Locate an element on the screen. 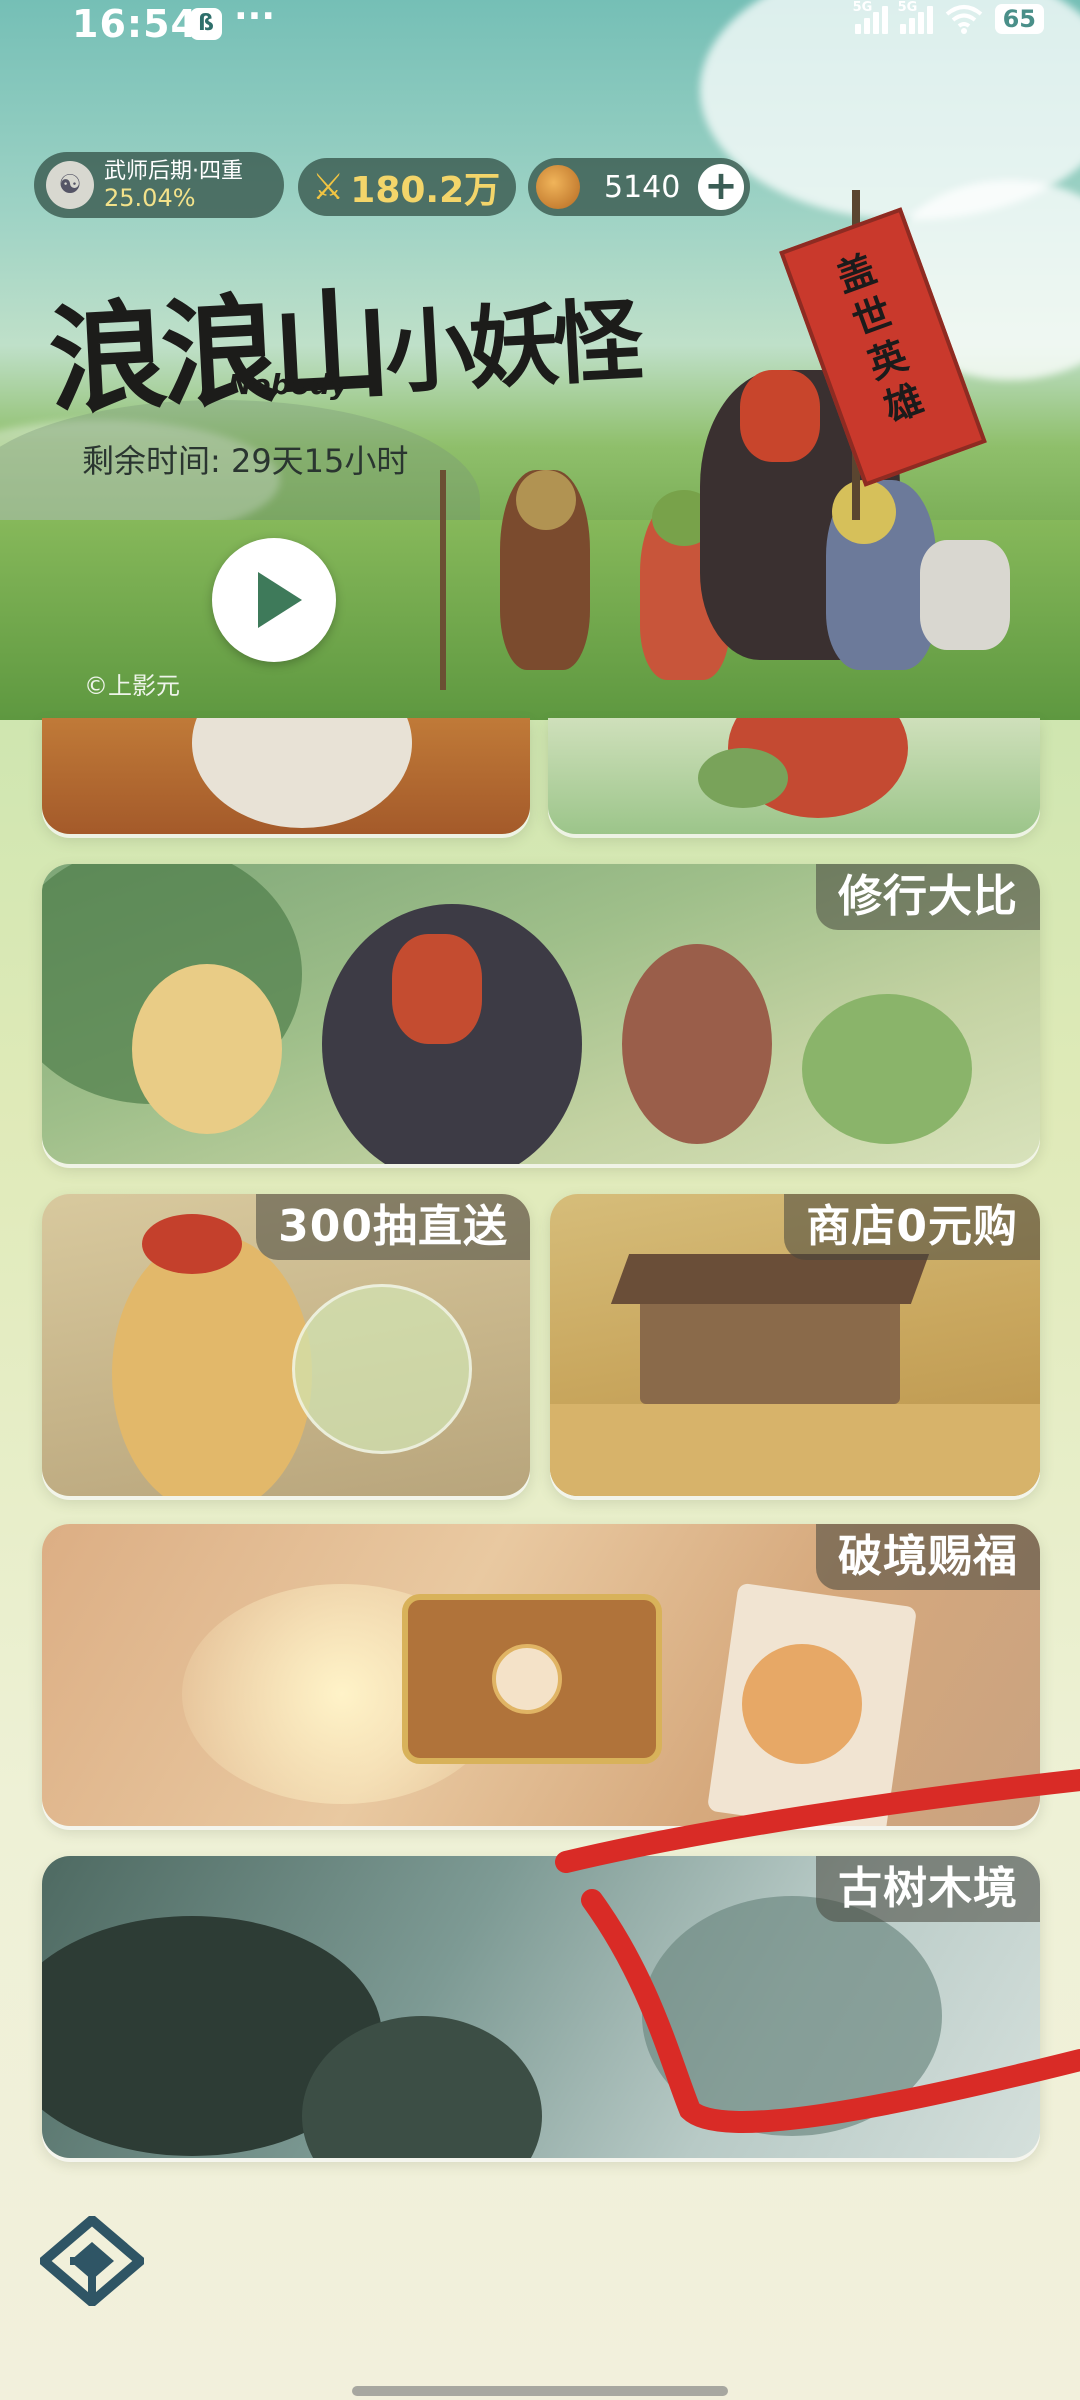 The height and width of the screenshot is (2400, 1080). copyright-text: ©上影元 is located at coordinates (132, 686).